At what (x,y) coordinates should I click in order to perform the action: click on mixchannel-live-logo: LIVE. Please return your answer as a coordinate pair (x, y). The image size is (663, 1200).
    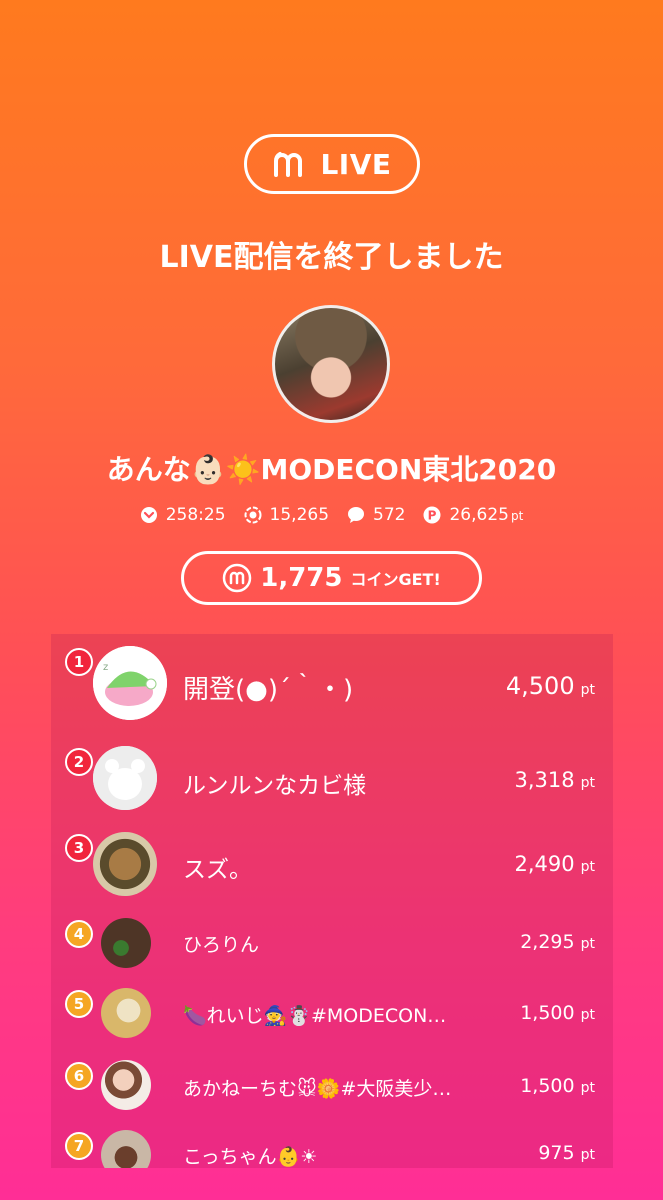
    Looking at the image, I should click on (332, 164).